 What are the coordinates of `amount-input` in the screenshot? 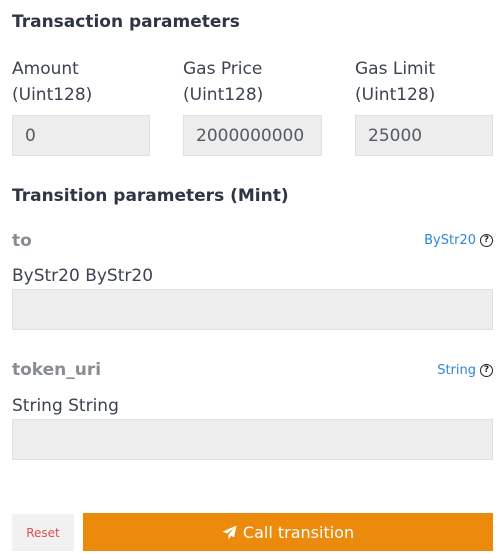 It's located at (81, 135).